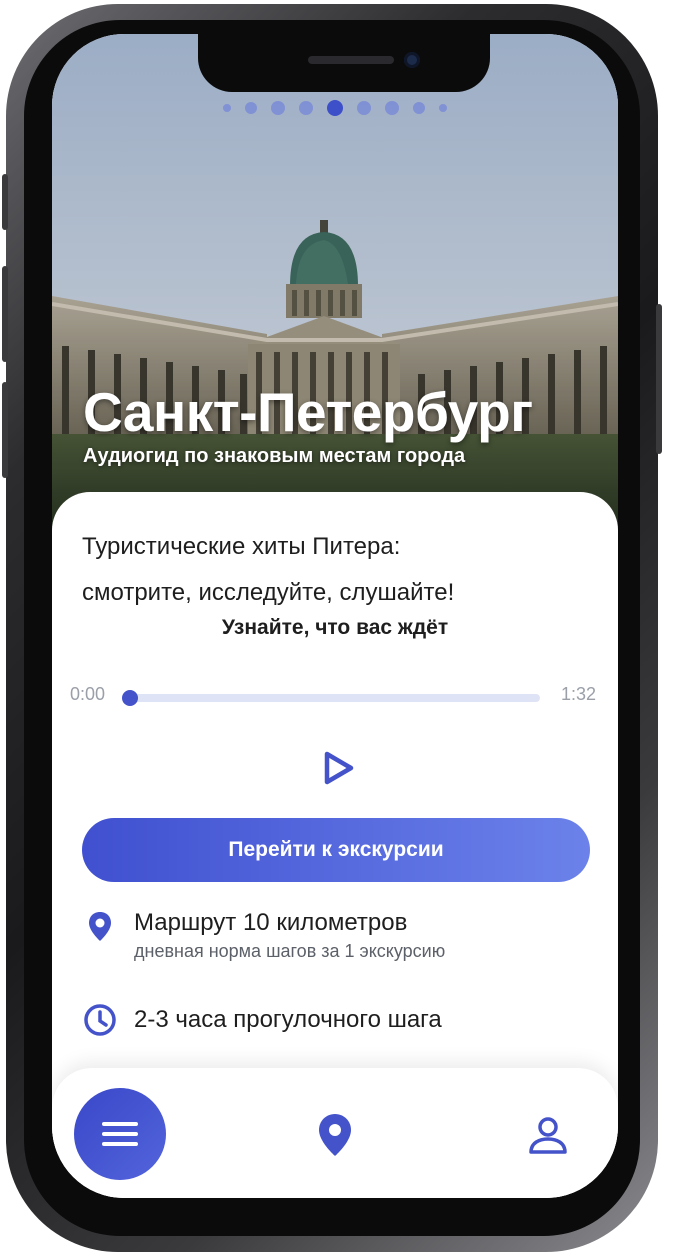  I want to click on carousel-dot-active, so click(335, 108).